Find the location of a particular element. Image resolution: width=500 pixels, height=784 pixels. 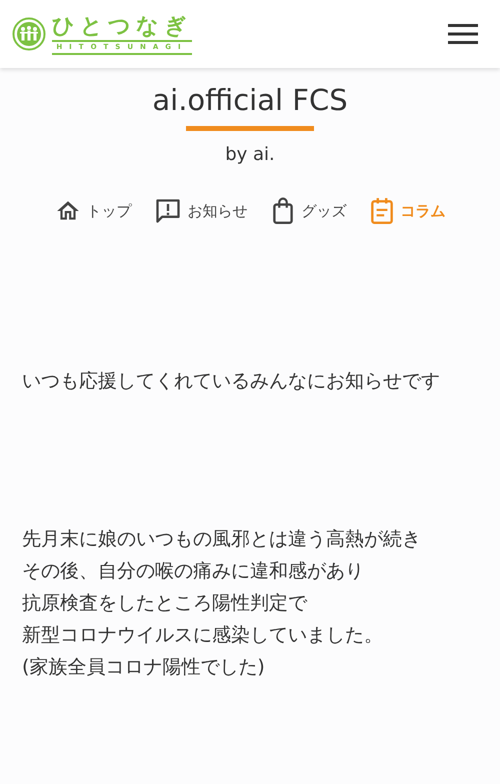

body-text: 先月末に娘のいつもの風邪とは違う高熱が続き is located at coordinates (221, 539).